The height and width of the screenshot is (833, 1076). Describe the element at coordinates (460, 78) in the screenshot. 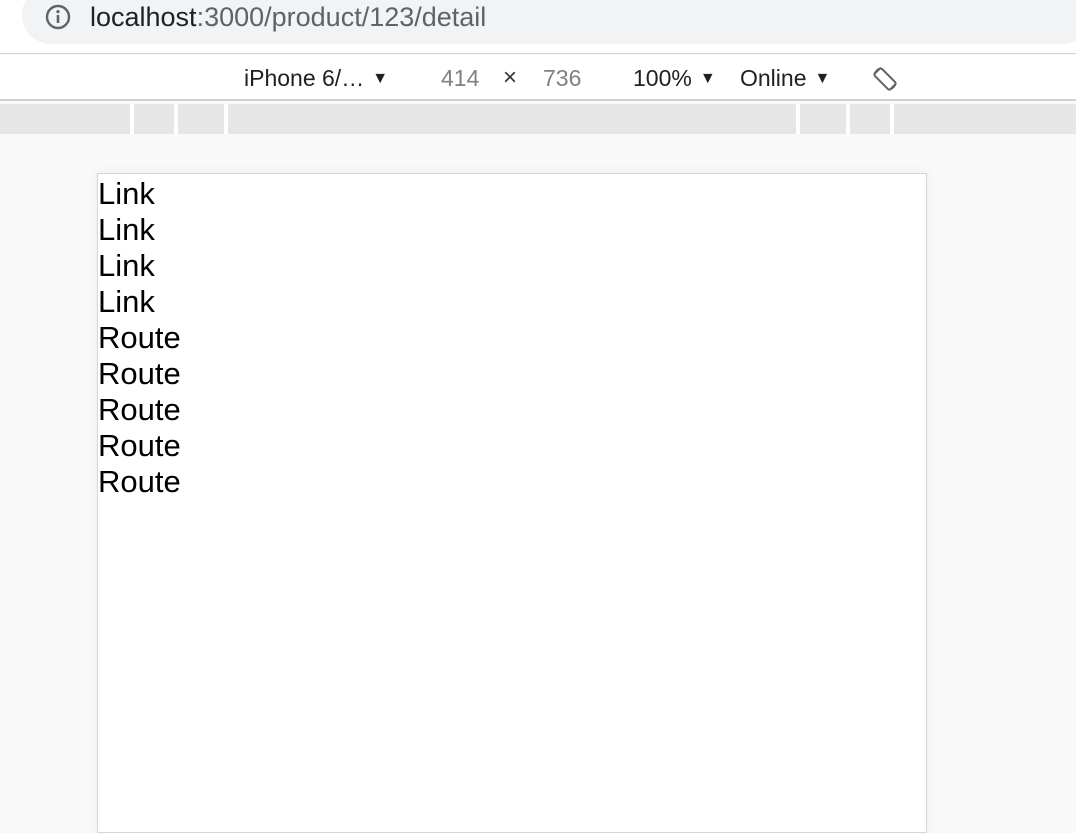

I see `viewport-width-input: 414` at that location.